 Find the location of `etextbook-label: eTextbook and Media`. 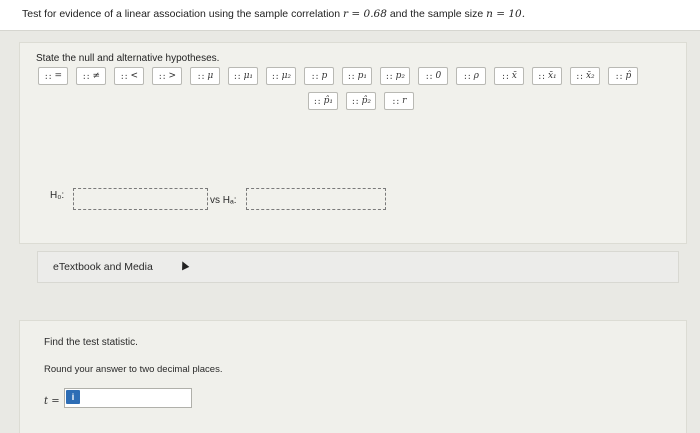

etextbook-label: eTextbook and Media is located at coordinates (103, 267).